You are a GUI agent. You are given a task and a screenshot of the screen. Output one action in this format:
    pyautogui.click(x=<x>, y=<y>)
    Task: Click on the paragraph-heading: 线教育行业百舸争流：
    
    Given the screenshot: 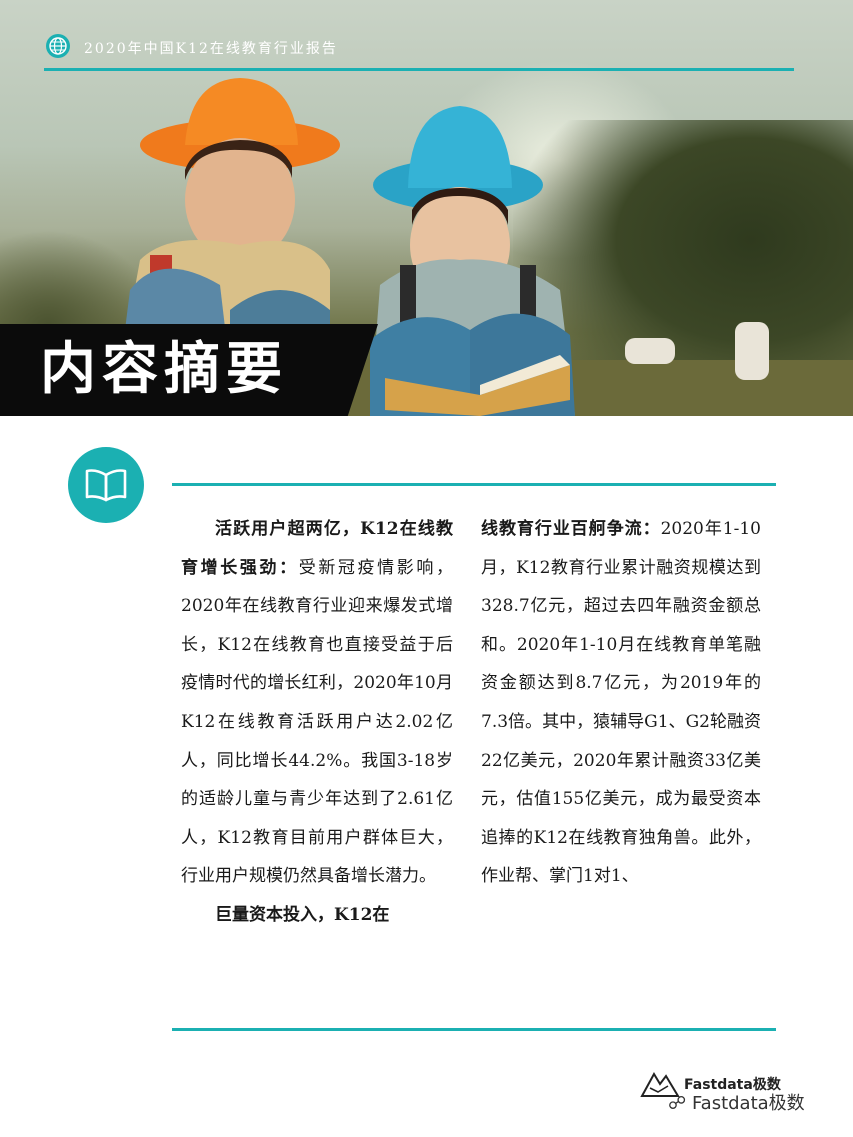 What is the action you would take?
    pyautogui.click(x=571, y=529)
    